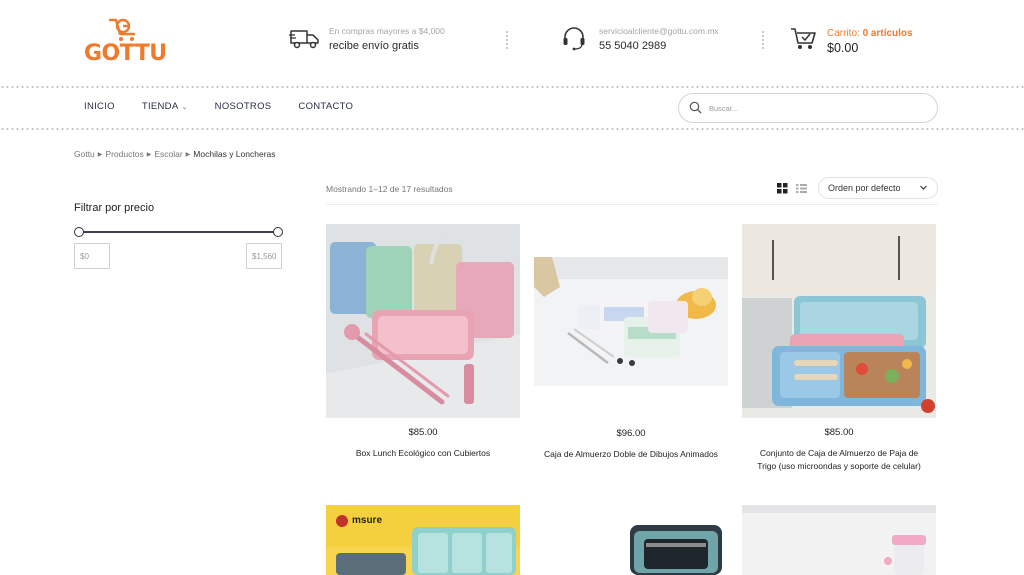  What do you see at coordinates (92, 256) in the screenshot?
I see `price-min-field: $0` at bounding box center [92, 256].